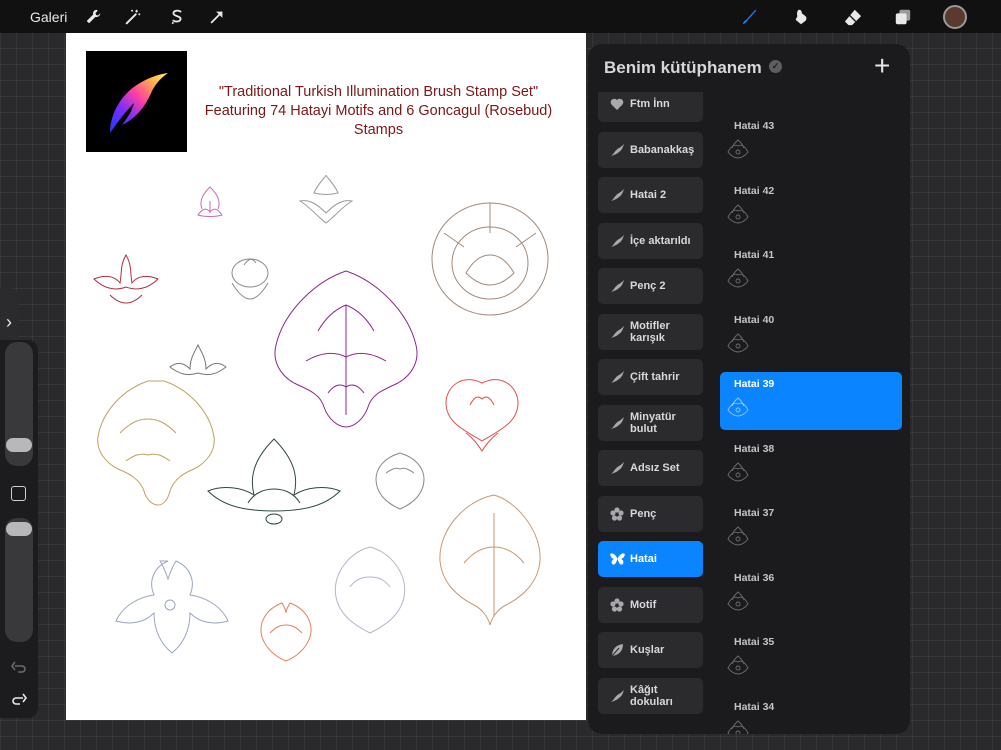  What do you see at coordinates (811, 659) in the screenshot?
I see `brush-item: Hatai 35` at bounding box center [811, 659].